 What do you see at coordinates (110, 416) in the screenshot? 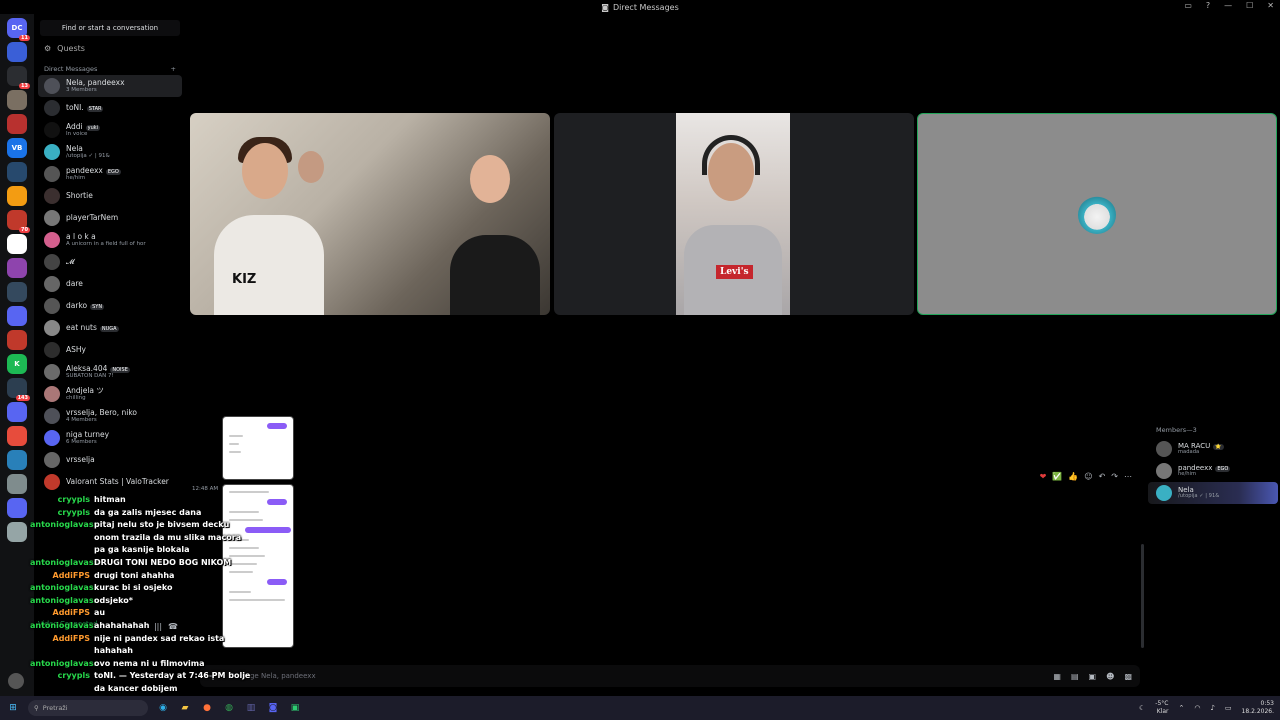
I see `dm-item: vrsselja, Bero, niko 4 Members` at bounding box center [110, 416].